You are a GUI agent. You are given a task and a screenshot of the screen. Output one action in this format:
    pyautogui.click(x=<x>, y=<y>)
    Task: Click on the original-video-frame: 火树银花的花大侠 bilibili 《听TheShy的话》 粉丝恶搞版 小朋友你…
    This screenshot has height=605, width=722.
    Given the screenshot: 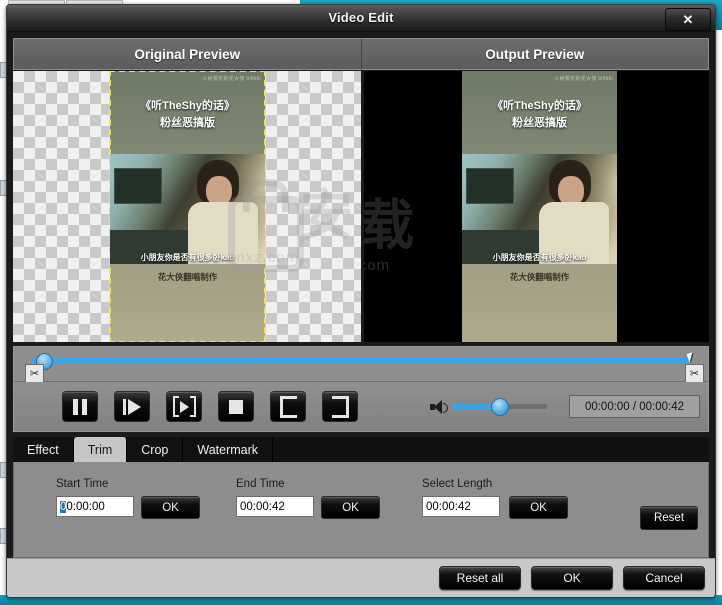 What is the action you would take?
    pyautogui.click(x=187, y=206)
    